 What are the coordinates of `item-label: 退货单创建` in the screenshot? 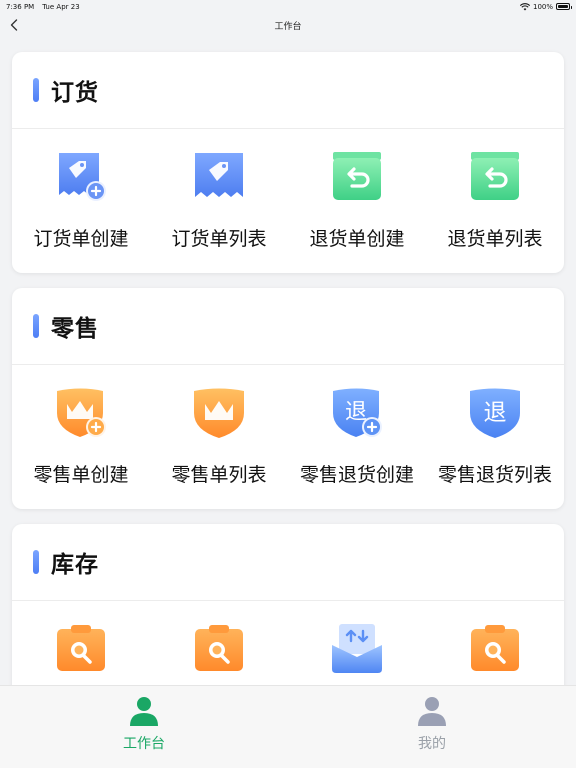 It's located at (357, 239).